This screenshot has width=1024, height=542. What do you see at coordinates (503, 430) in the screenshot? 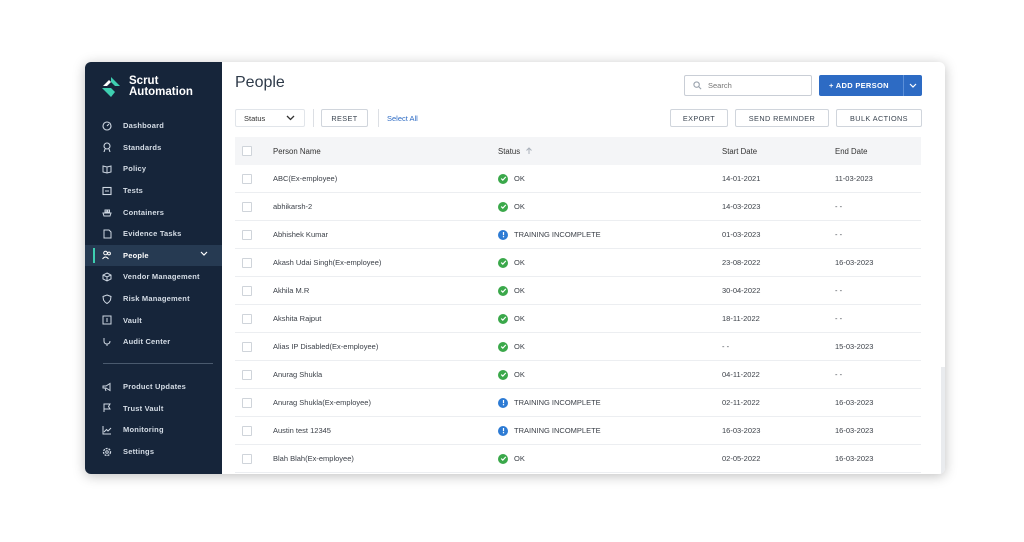
I see `info-circle-icon` at bounding box center [503, 430].